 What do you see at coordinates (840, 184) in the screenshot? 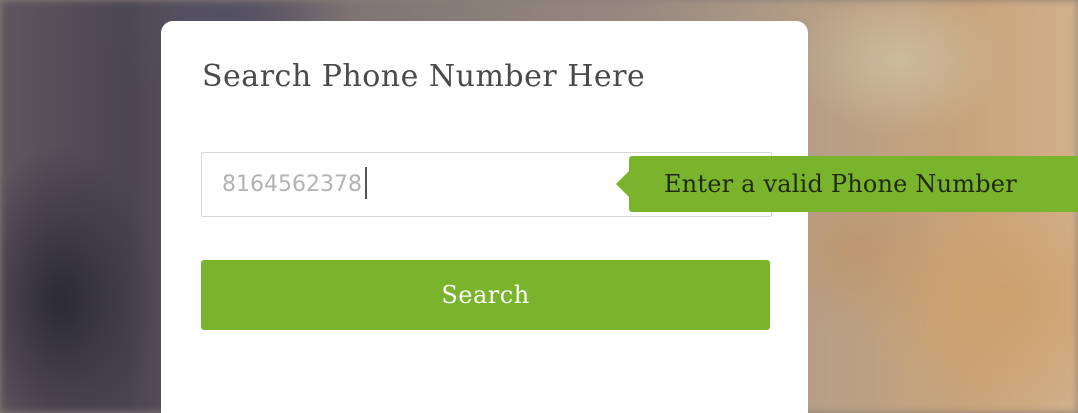
I see `validation-message: Enter a valid Phone Number` at bounding box center [840, 184].